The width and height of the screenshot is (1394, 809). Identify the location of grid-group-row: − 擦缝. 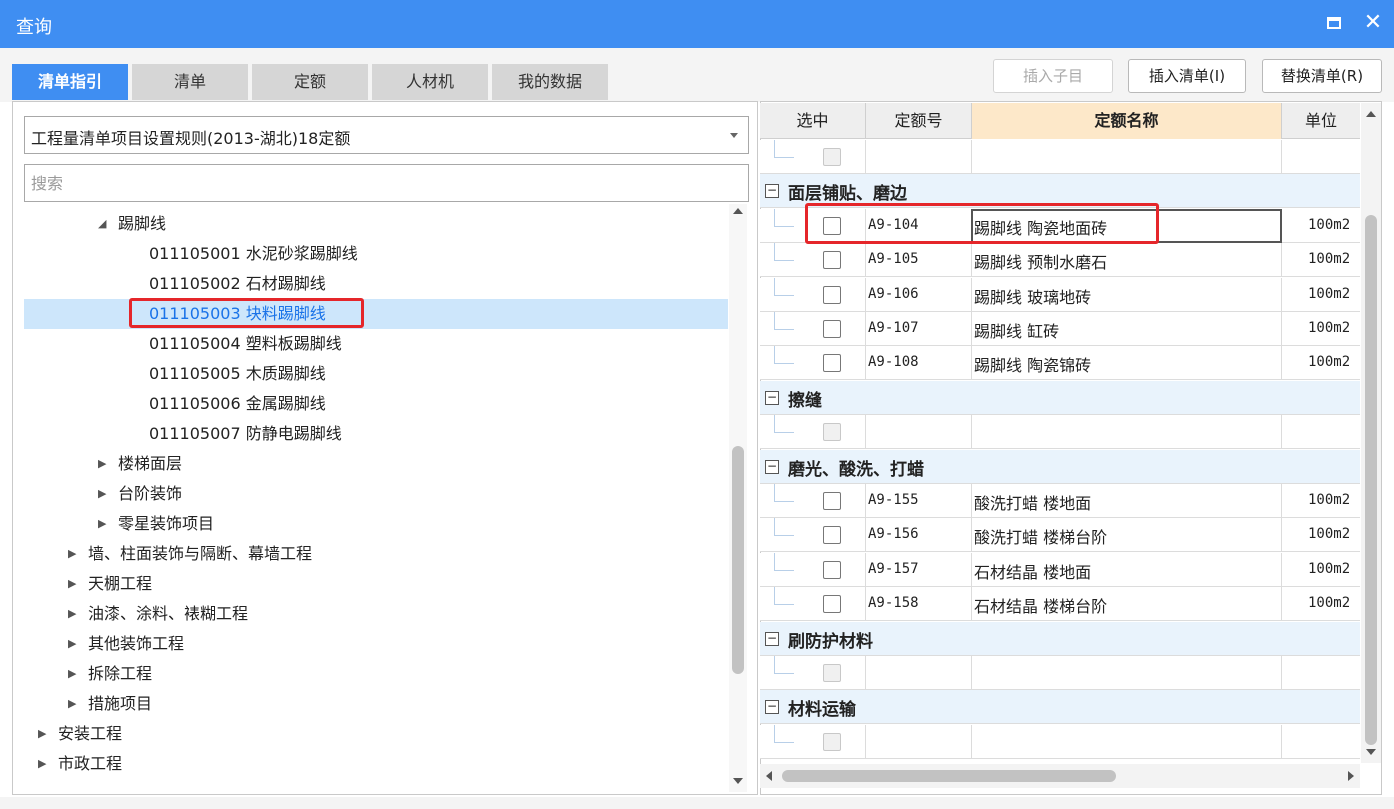
(1060, 398).